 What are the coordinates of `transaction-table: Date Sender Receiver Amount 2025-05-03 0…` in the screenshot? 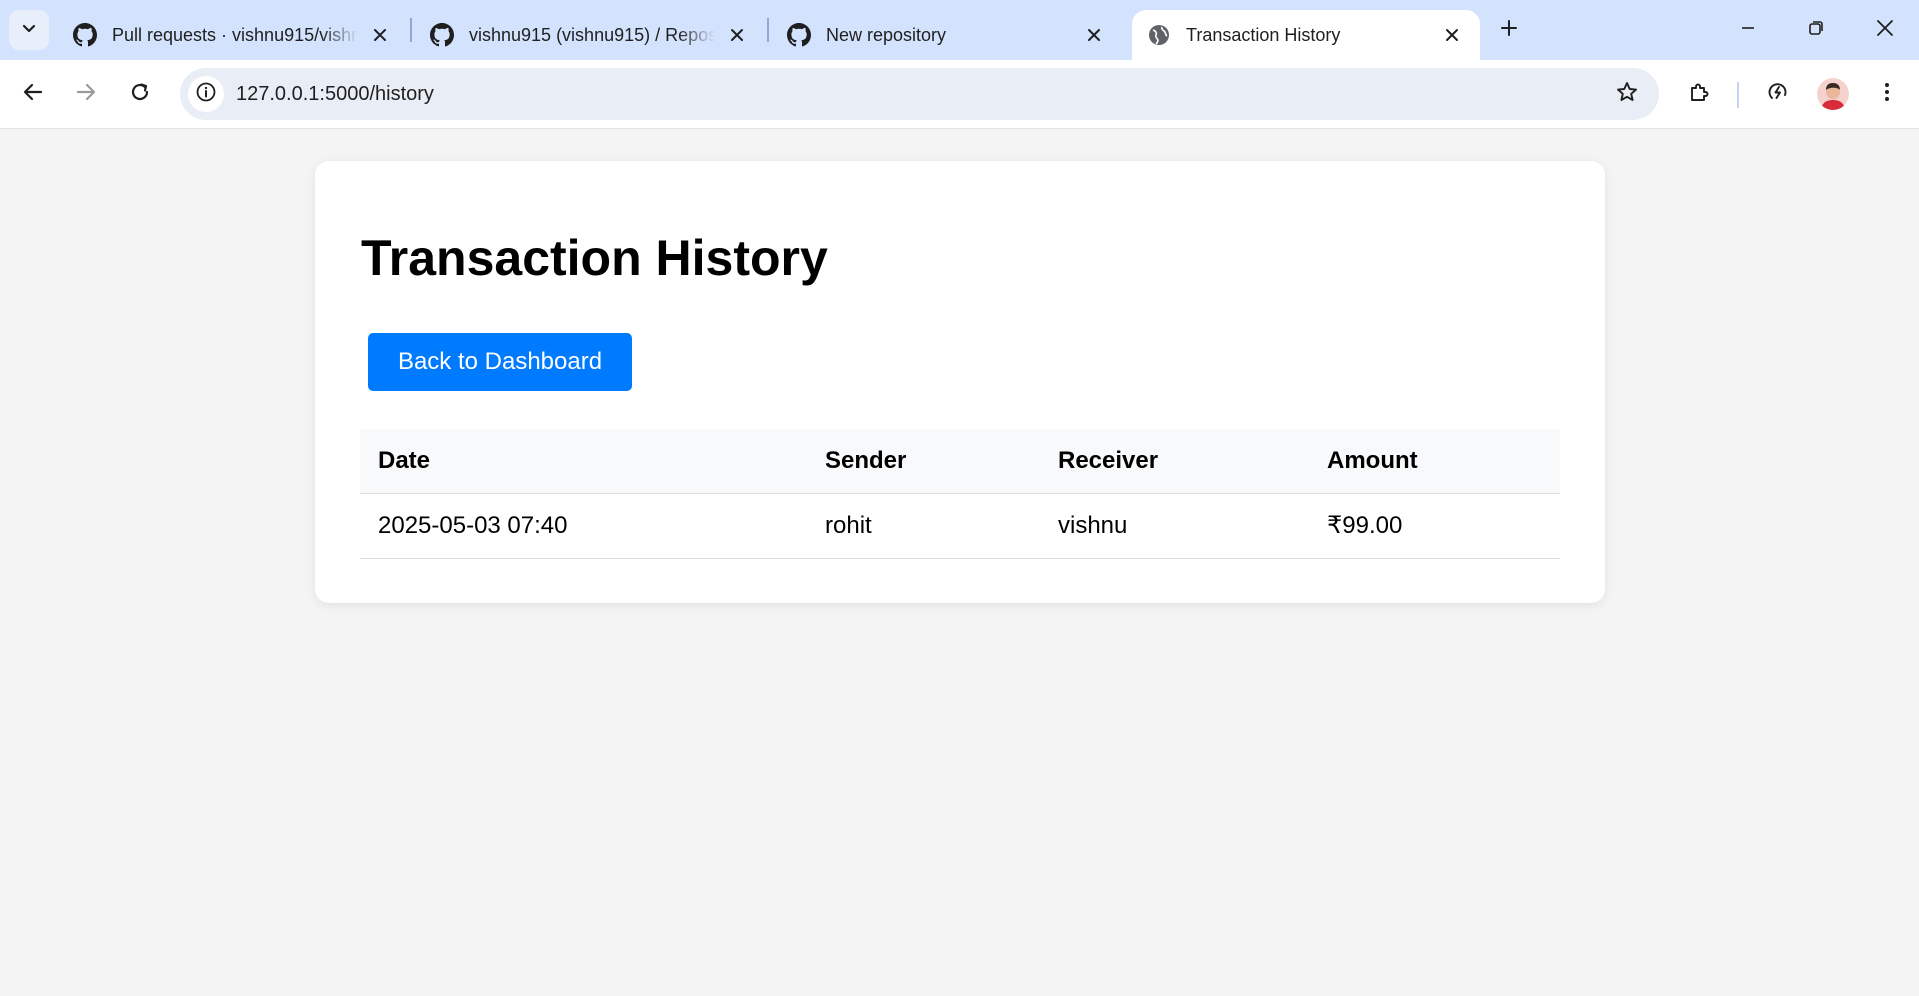 It's located at (960, 494).